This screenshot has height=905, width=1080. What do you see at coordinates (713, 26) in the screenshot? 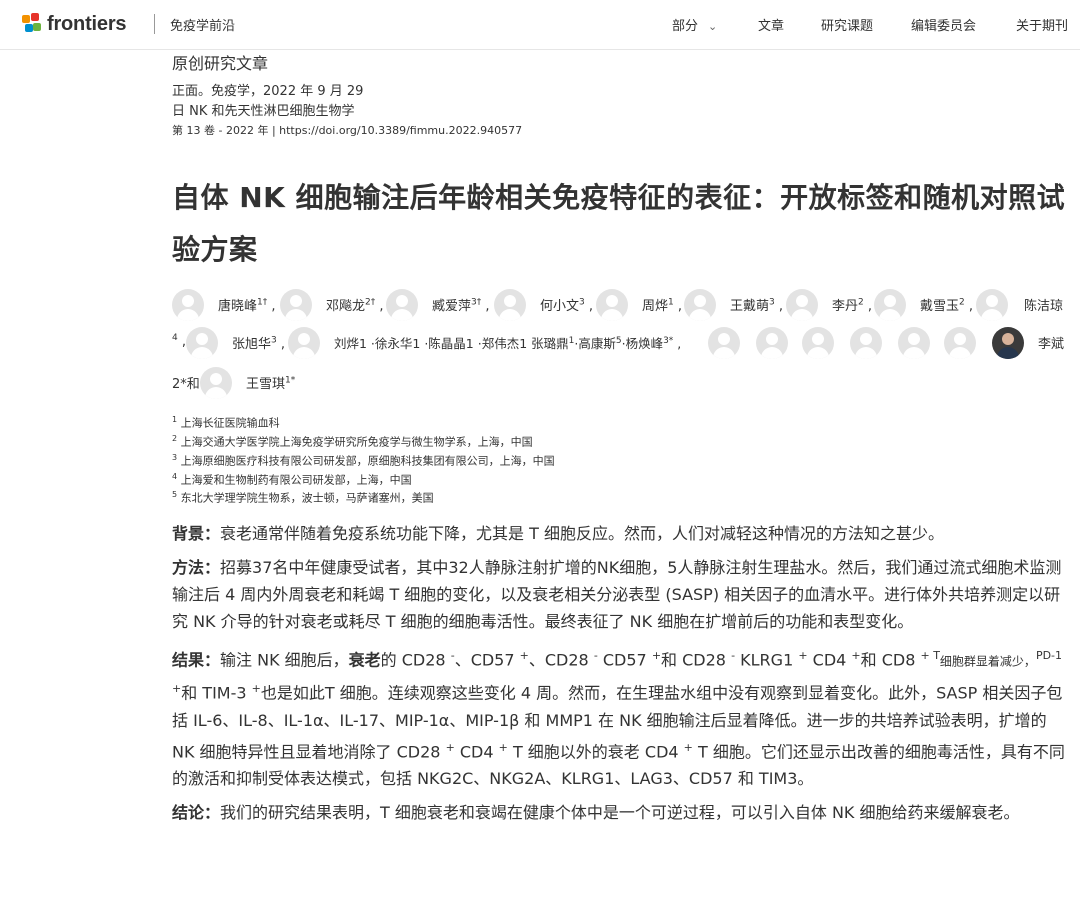
I see `chevron-down-icon: ⌄` at bounding box center [713, 26].